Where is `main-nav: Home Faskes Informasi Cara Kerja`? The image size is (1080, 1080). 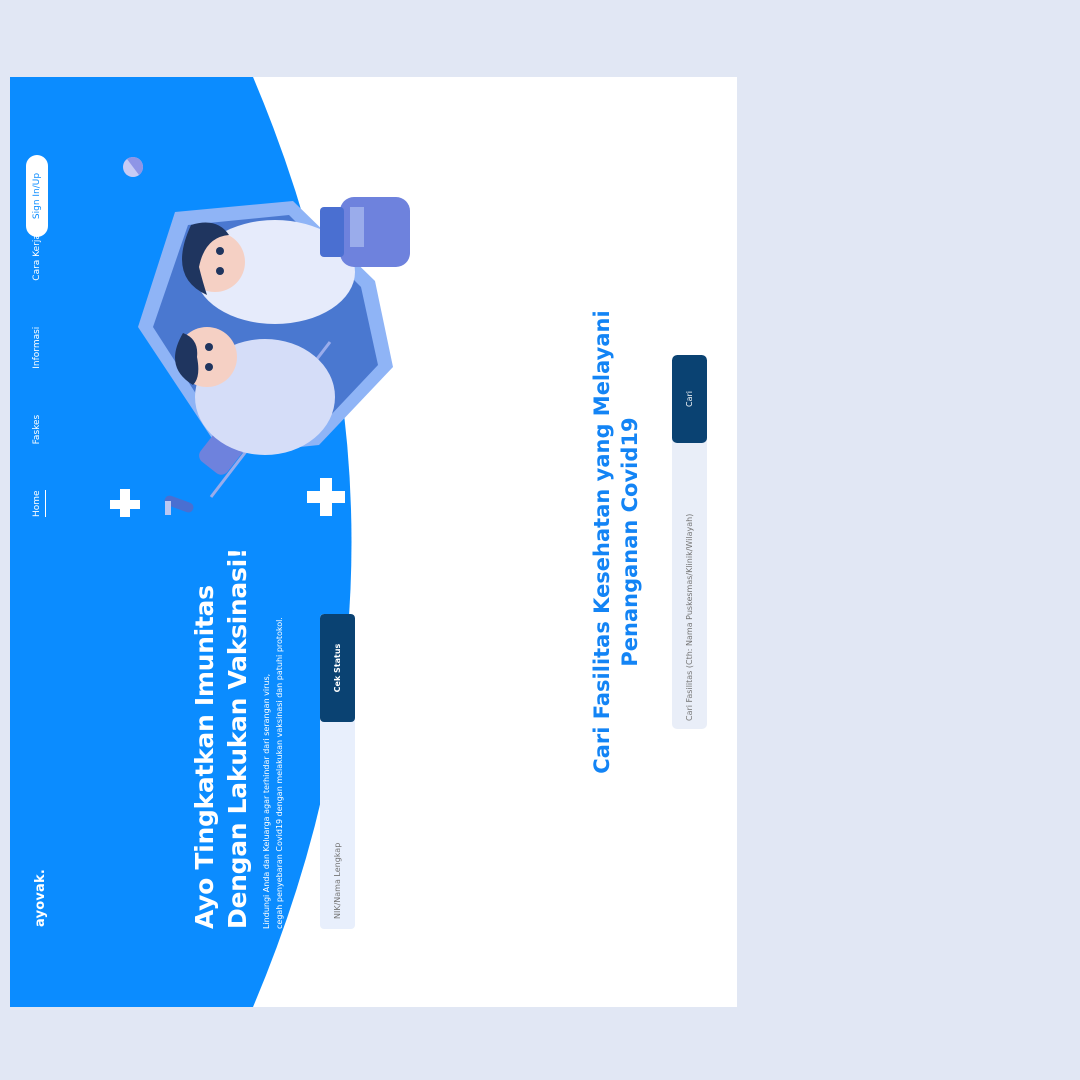
main-nav: Home Faskes Informasi Cara Kerja is located at coordinates (39, 352).